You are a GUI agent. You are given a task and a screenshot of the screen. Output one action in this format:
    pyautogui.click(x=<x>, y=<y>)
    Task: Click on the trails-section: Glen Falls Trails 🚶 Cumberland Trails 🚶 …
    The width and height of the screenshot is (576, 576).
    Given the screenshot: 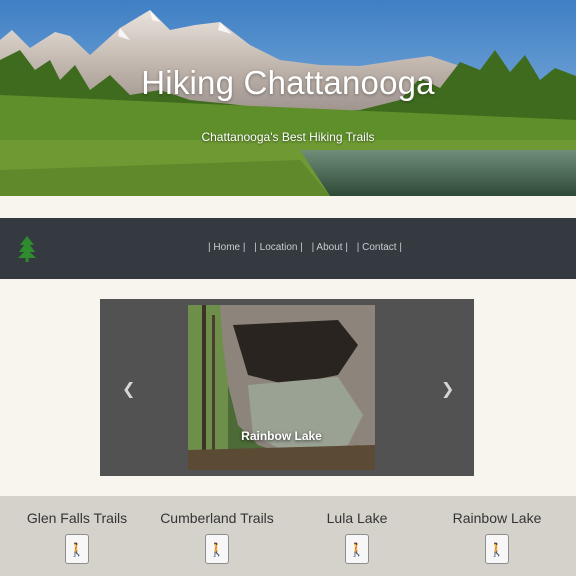 What is the action you would take?
    pyautogui.click(x=288, y=536)
    